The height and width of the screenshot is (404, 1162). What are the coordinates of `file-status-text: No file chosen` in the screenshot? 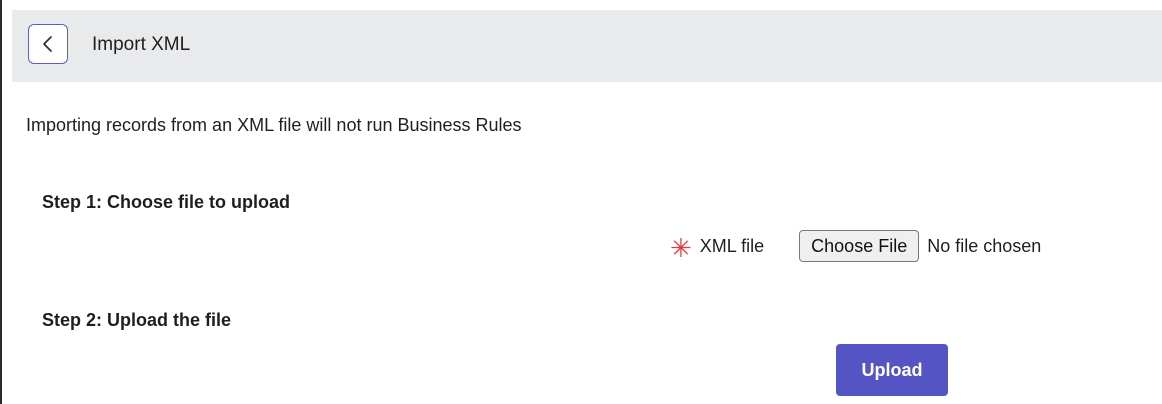 It's located at (984, 246).